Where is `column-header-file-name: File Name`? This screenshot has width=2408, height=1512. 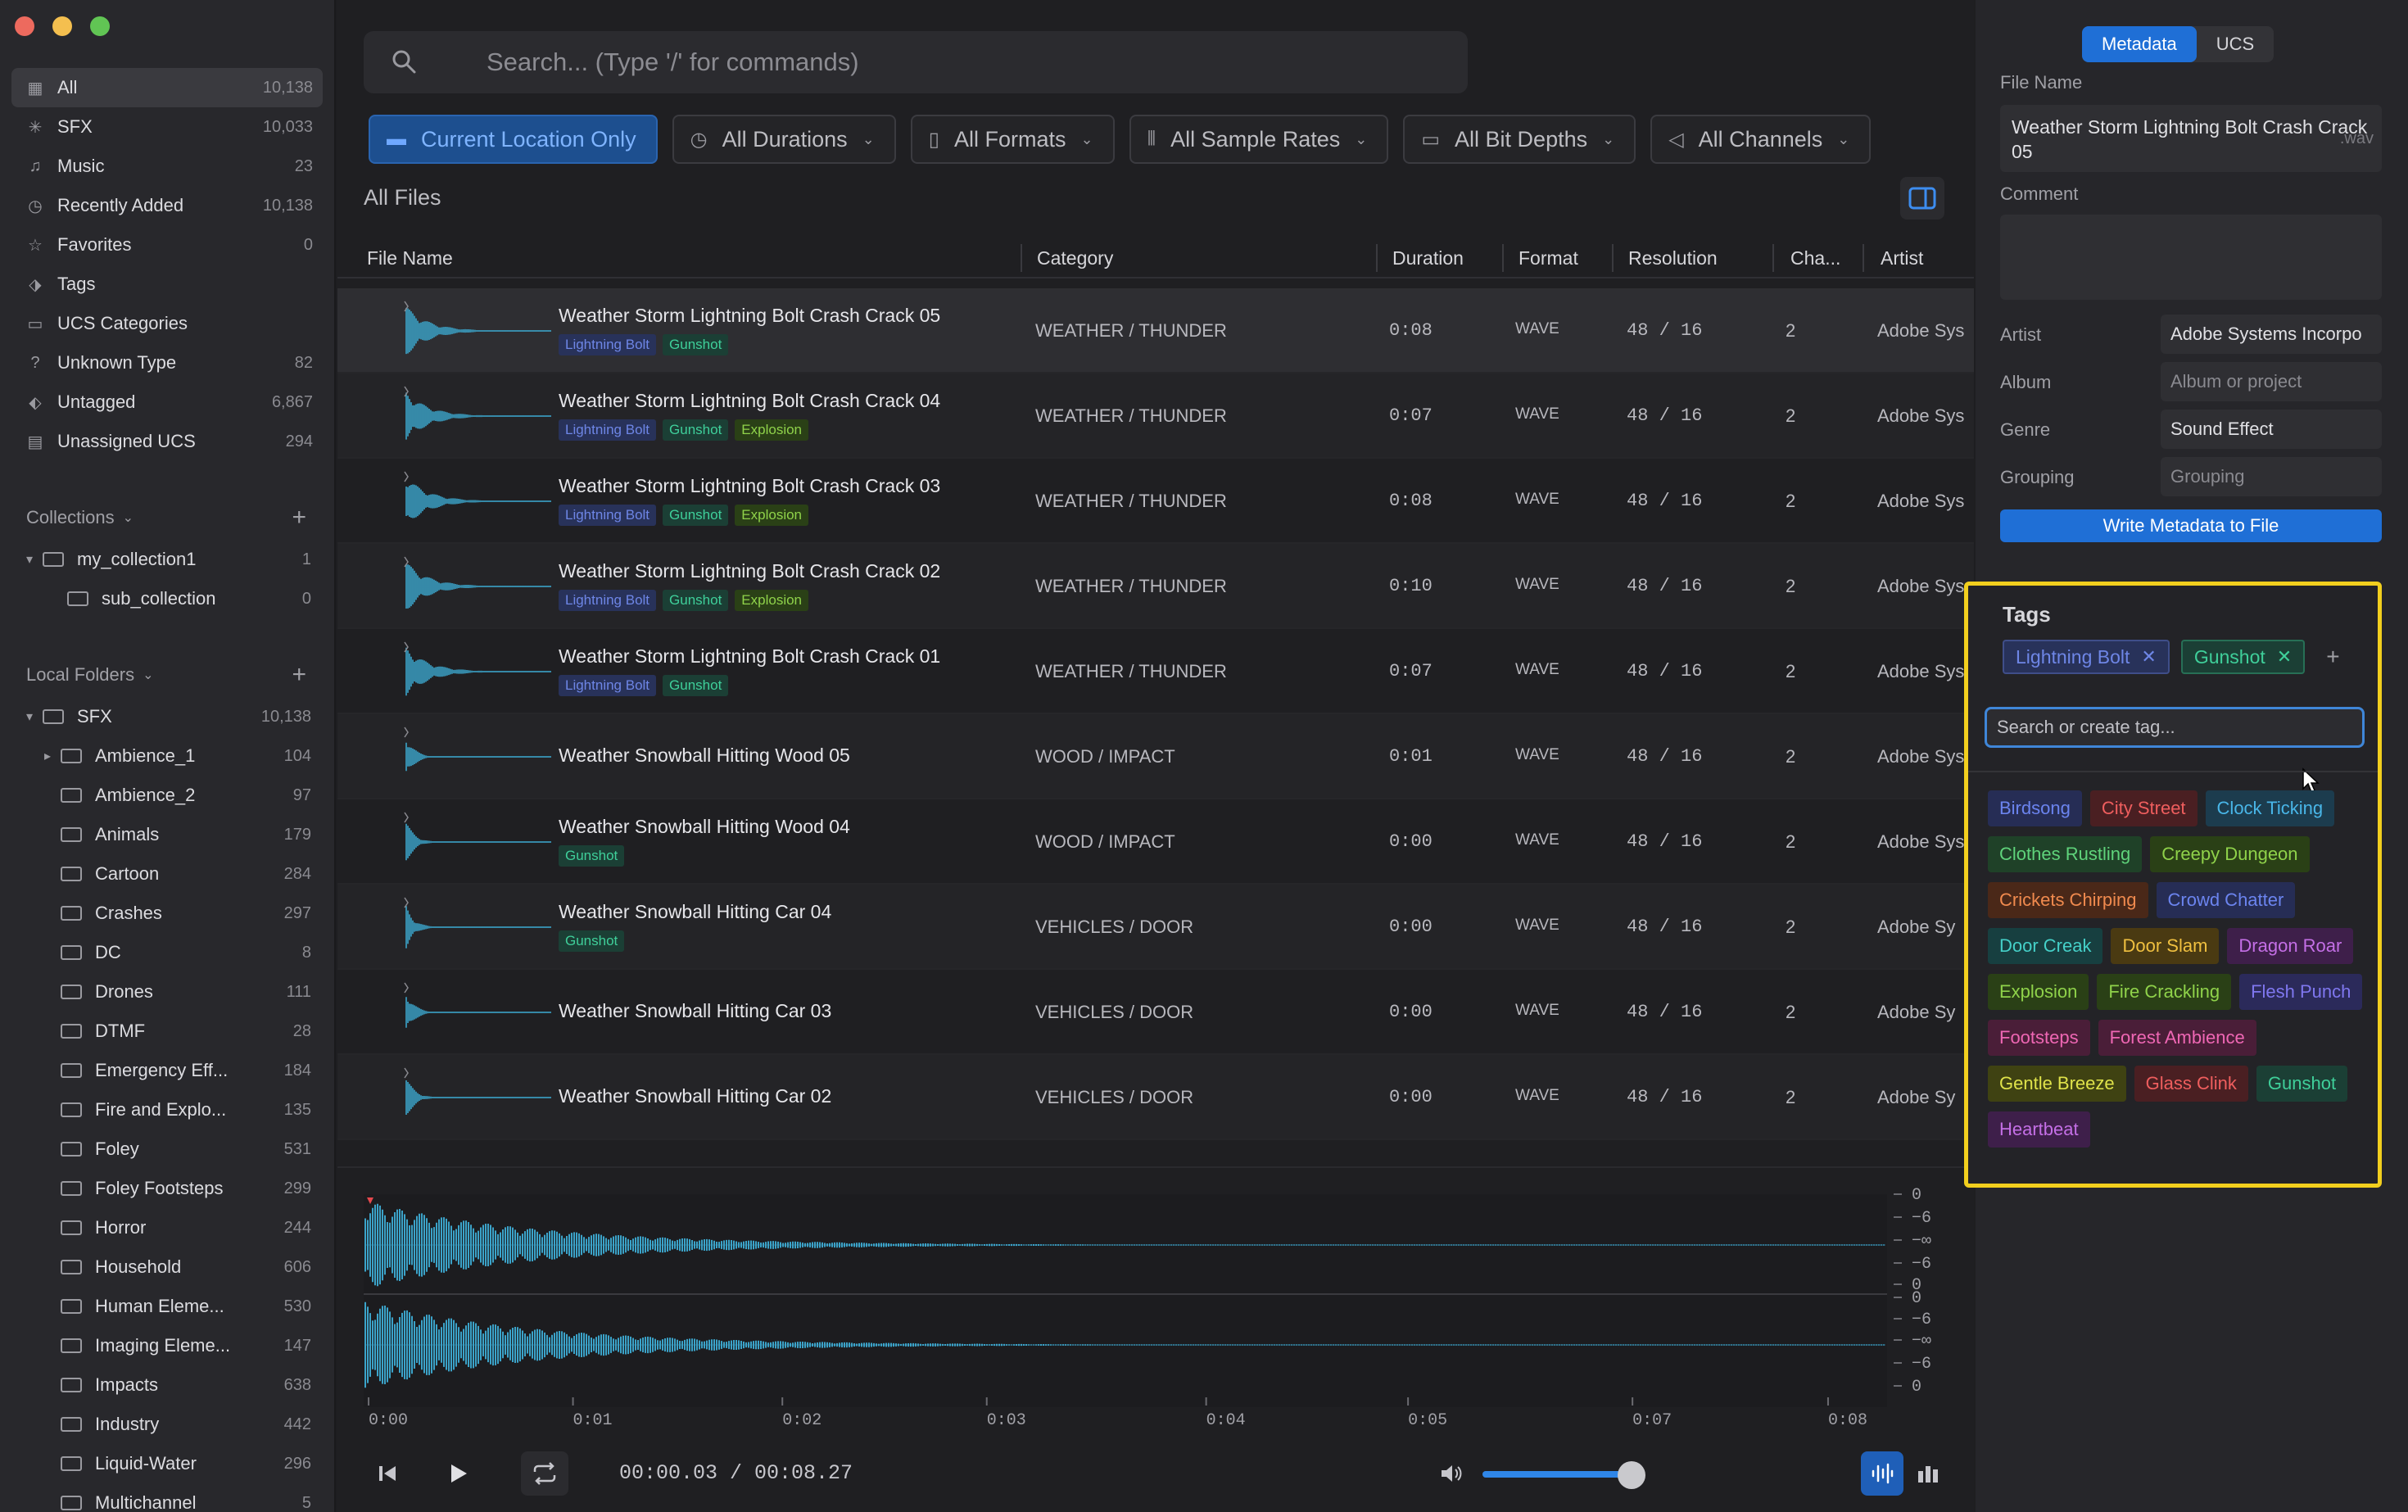 column-header-file-name: File Name is located at coordinates (410, 258).